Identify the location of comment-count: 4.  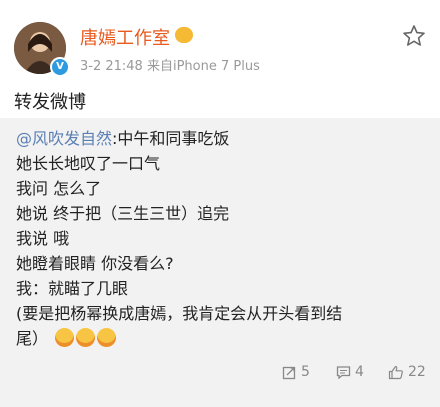
(359, 372).